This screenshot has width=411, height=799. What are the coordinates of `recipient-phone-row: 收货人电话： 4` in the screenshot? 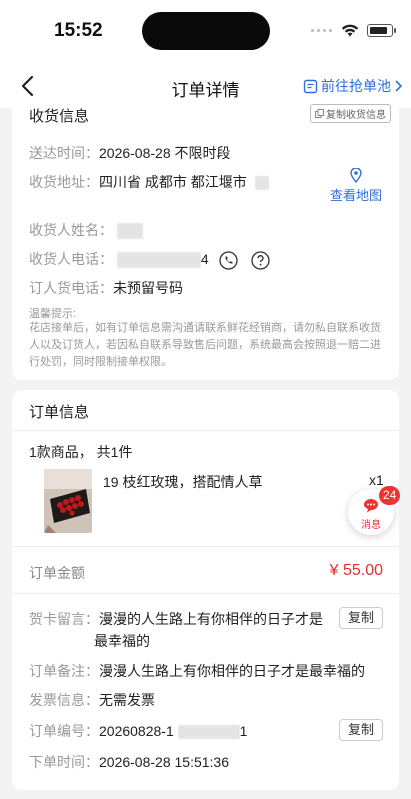 It's located at (150, 259).